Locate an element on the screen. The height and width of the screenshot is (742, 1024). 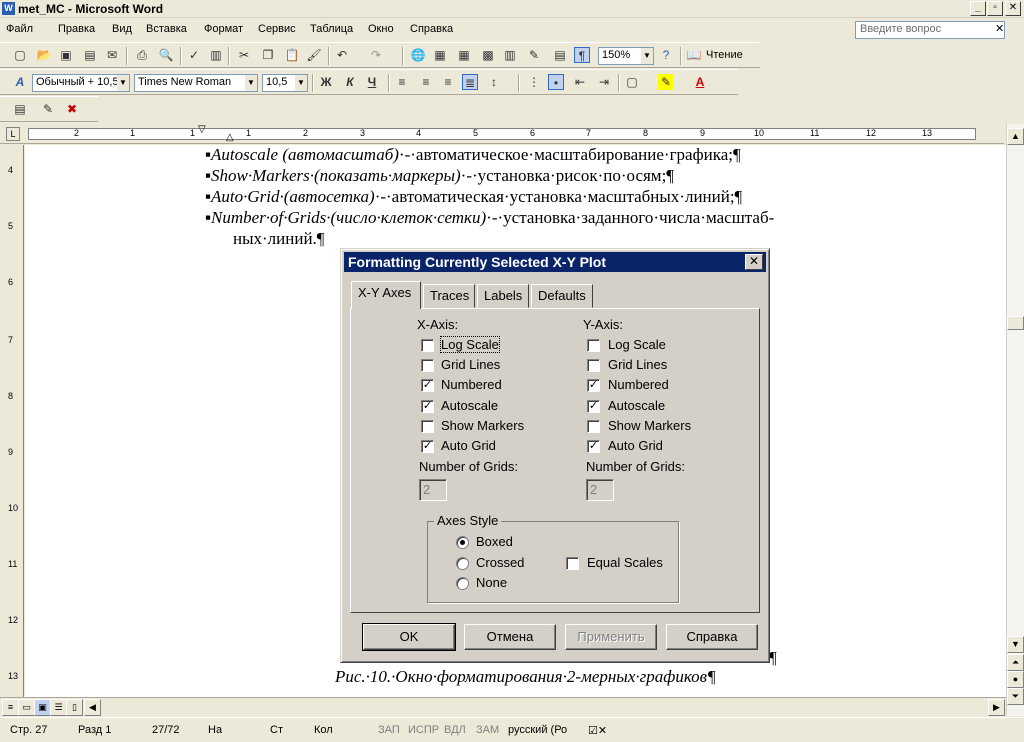
read-icon: 📖 is located at coordinates (694, 55).